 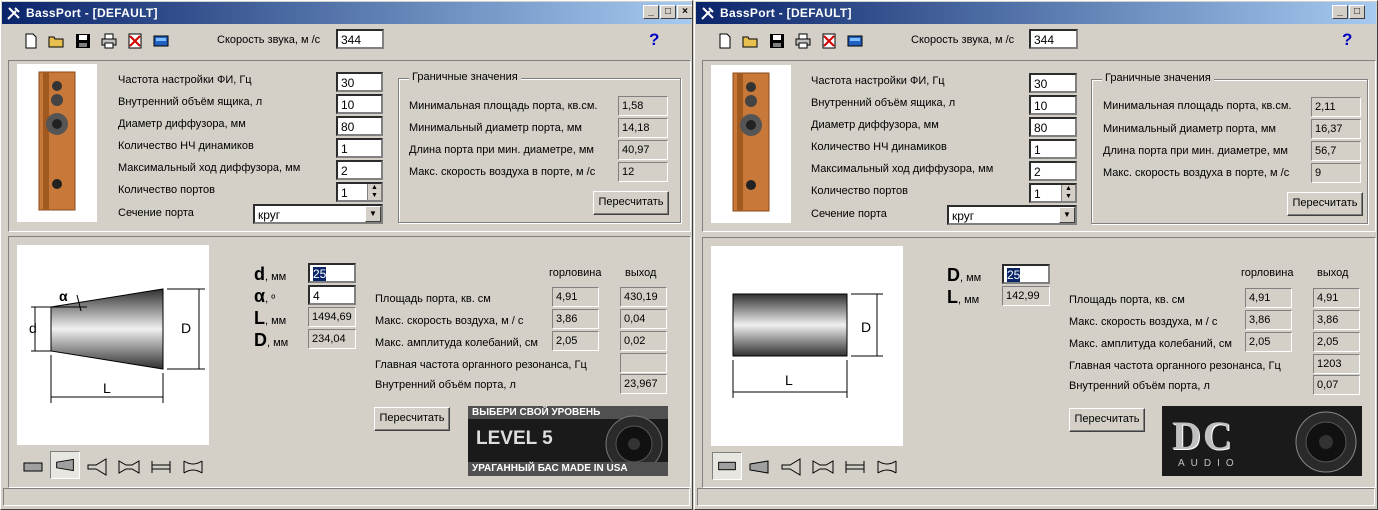 What do you see at coordinates (1014, 275) in the screenshot?
I see `port-diameter-value: 25` at bounding box center [1014, 275].